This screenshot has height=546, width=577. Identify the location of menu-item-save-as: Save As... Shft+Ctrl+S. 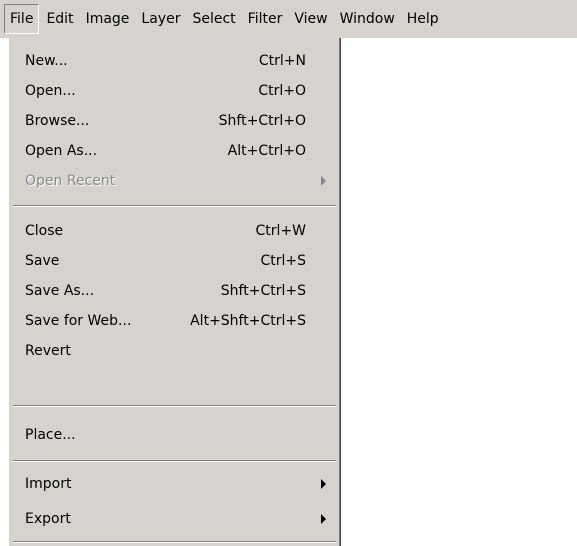
(174, 291).